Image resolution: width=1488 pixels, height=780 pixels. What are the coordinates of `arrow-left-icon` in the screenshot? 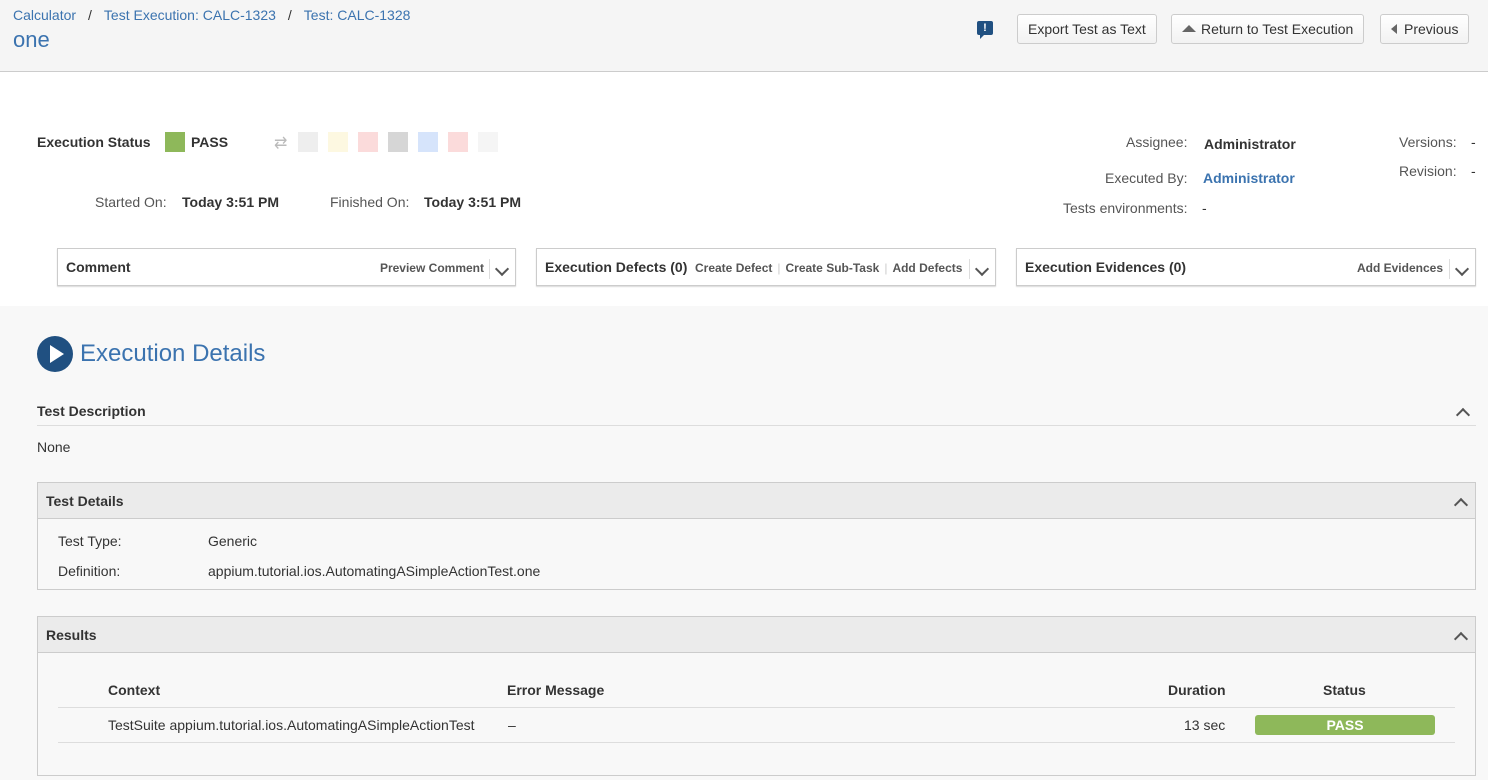 It's located at (1394, 29).